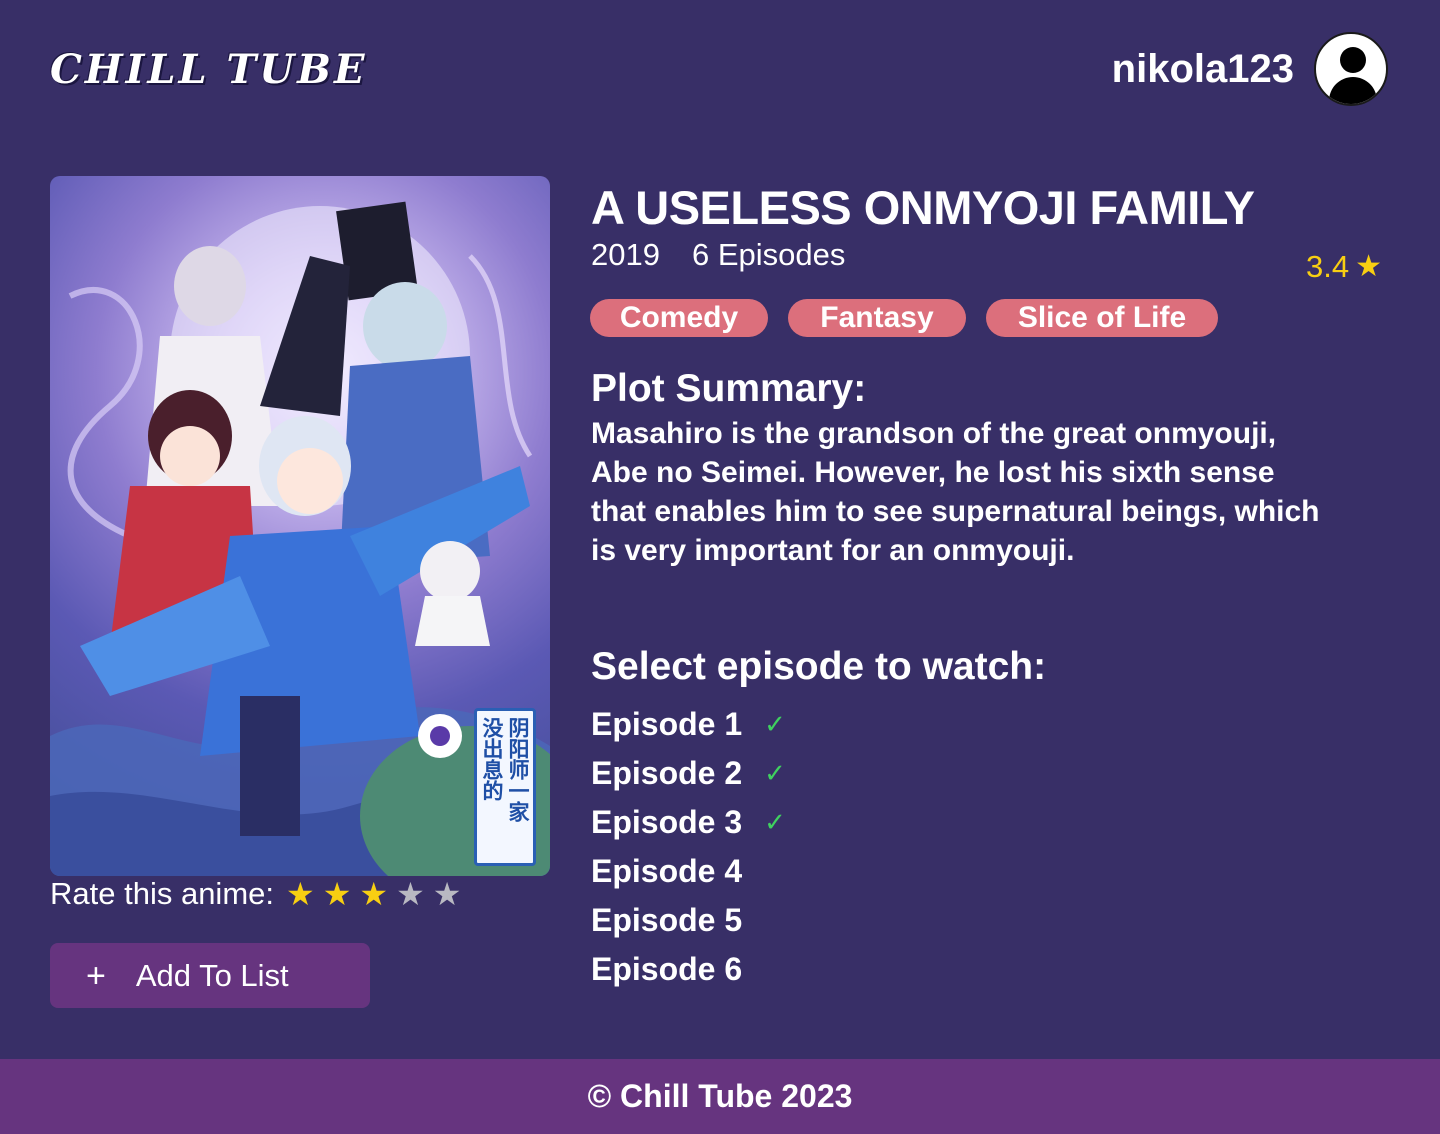 The image size is (1440, 1134). I want to click on rating-row: Rate this anime: ★ ★ ★ ★ ★, so click(255, 894).